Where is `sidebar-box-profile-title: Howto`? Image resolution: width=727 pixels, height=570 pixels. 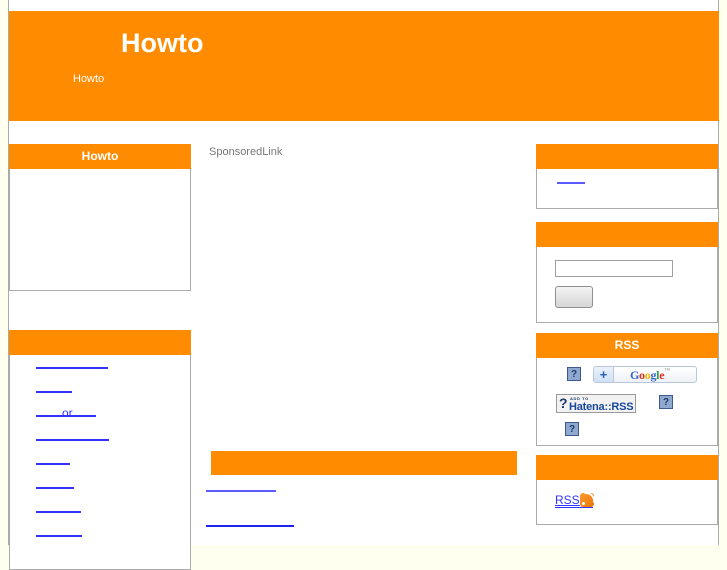 sidebar-box-profile-title: Howto is located at coordinates (100, 156).